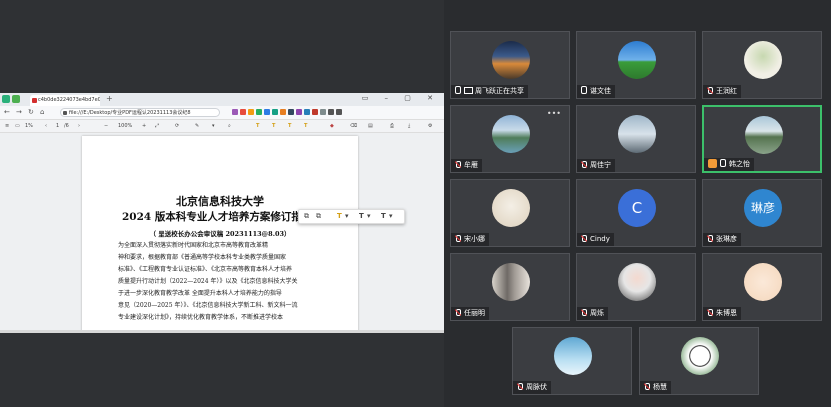 The width and height of the screenshot is (831, 407). Describe the element at coordinates (637, 208) in the screenshot. I see `avatar: C` at that location.